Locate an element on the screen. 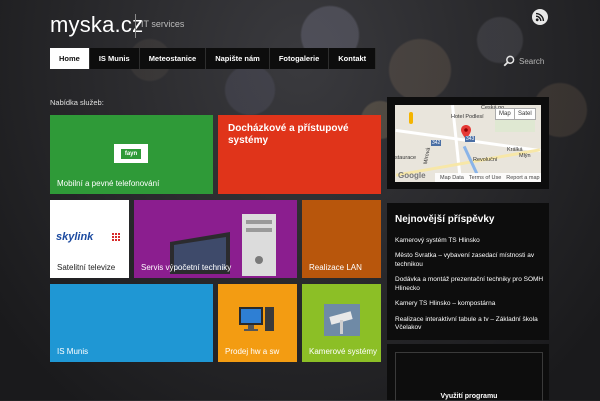 The width and height of the screenshot is (600, 401). tile-is-munis: IS Munis is located at coordinates (131, 323).